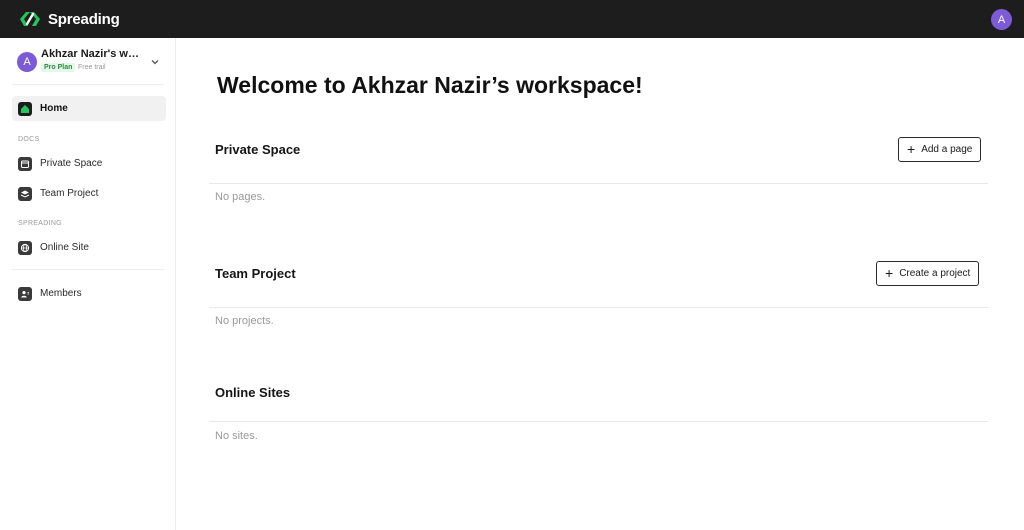 Image resolution: width=1024 pixels, height=530 pixels. What do you see at coordinates (64, 247) in the screenshot?
I see `sidebar-item-label: Online Site` at bounding box center [64, 247].